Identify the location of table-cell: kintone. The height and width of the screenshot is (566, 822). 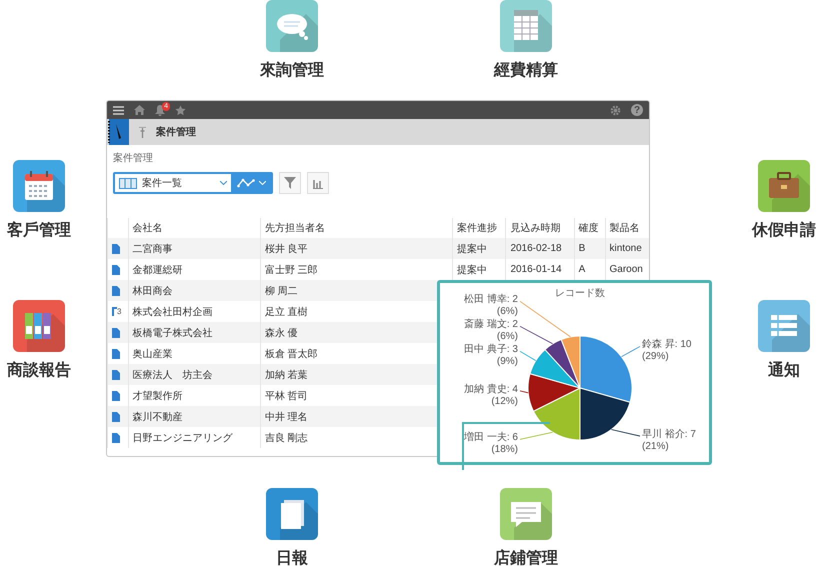
(626, 248).